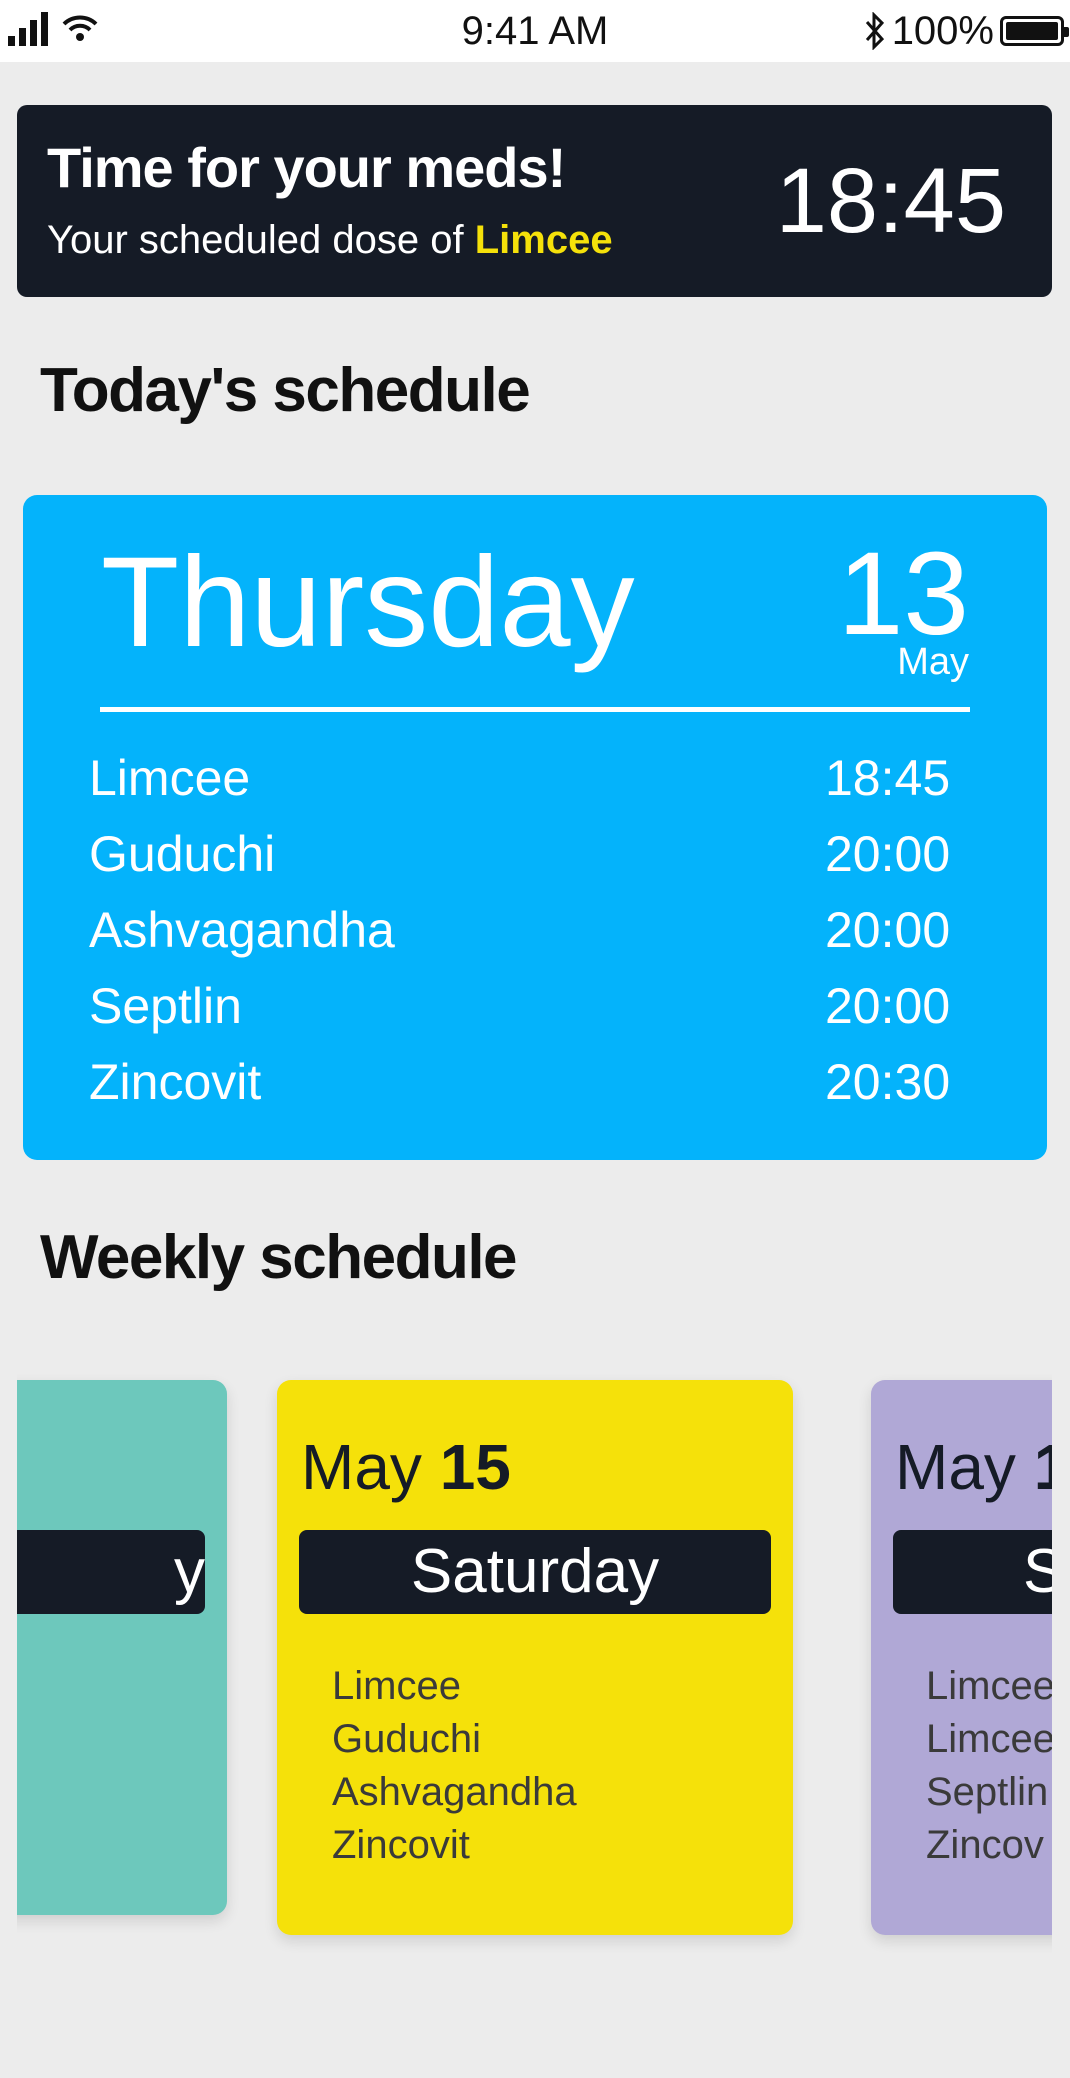 This screenshot has height=2078, width=1070. What do you see at coordinates (122, 1647) in the screenshot?
I see `weekly-day-card: y` at bounding box center [122, 1647].